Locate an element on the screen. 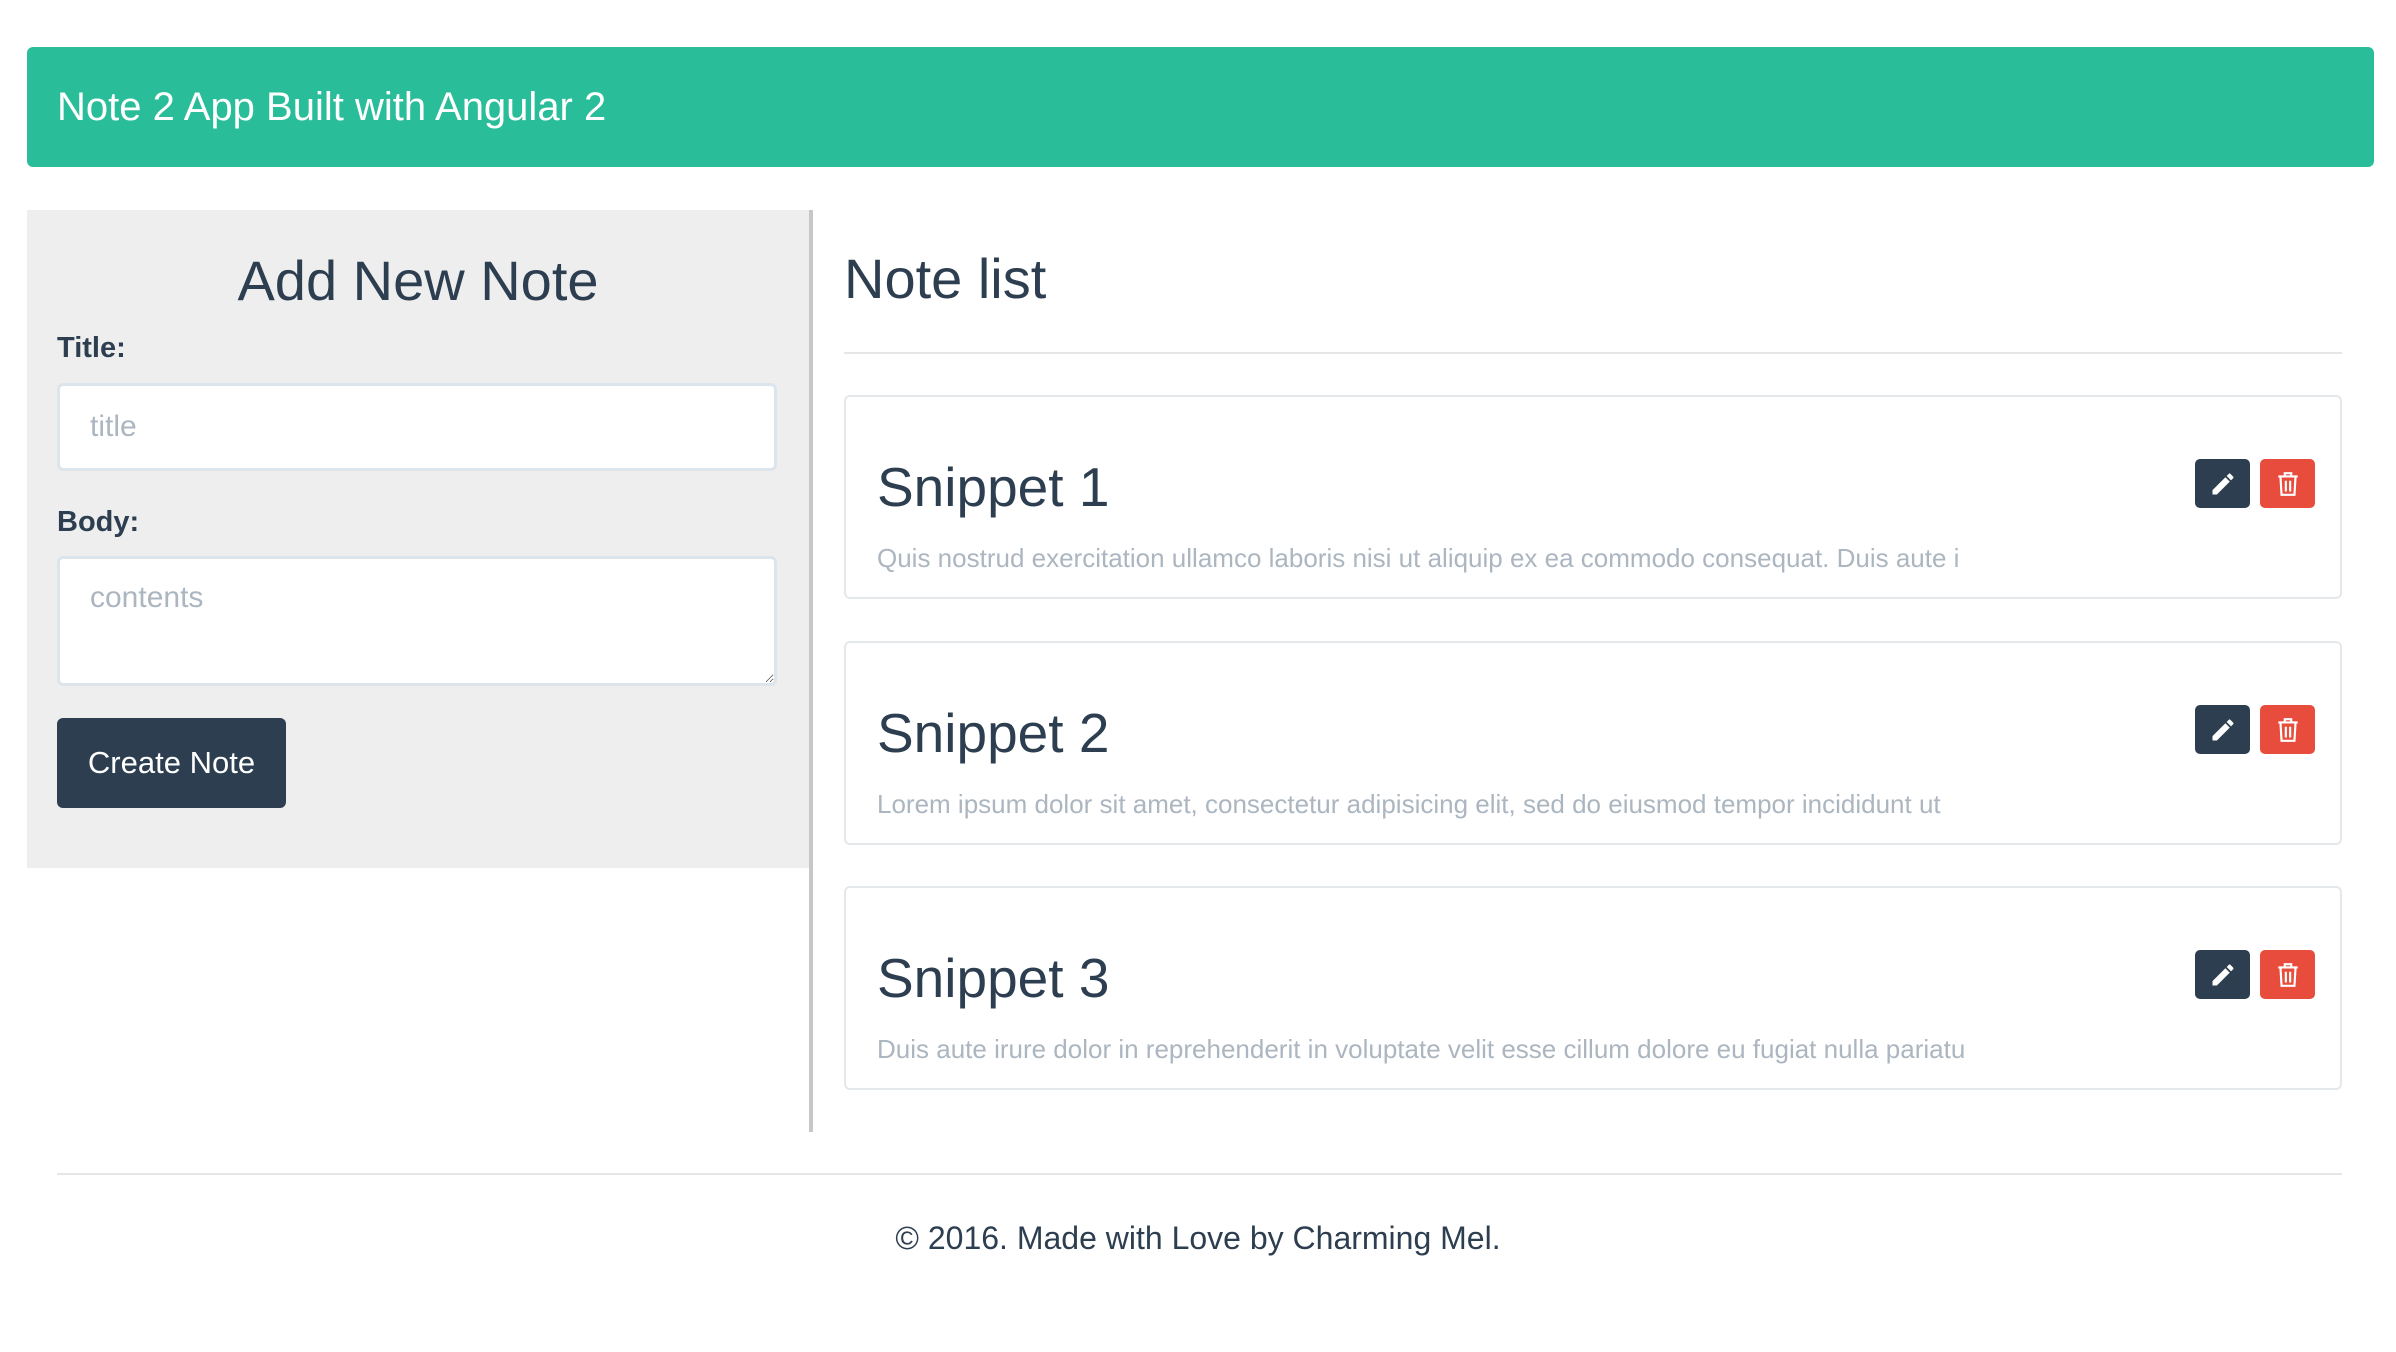 The height and width of the screenshot is (1352, 2396). create-note-button: Create Note is located at coordinates (171, 763).